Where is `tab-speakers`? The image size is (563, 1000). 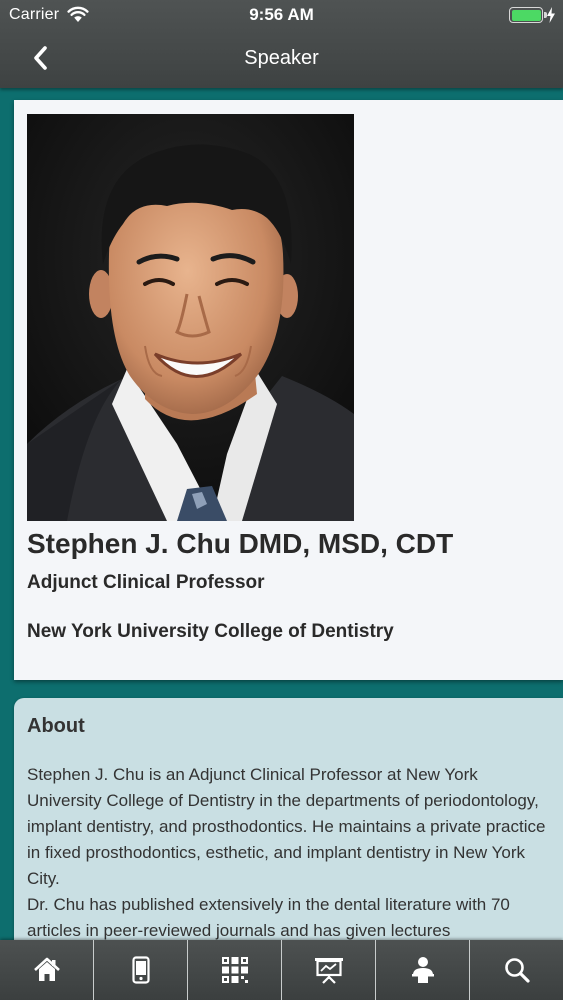
tab-speakers is located at coordinates (423, 970).